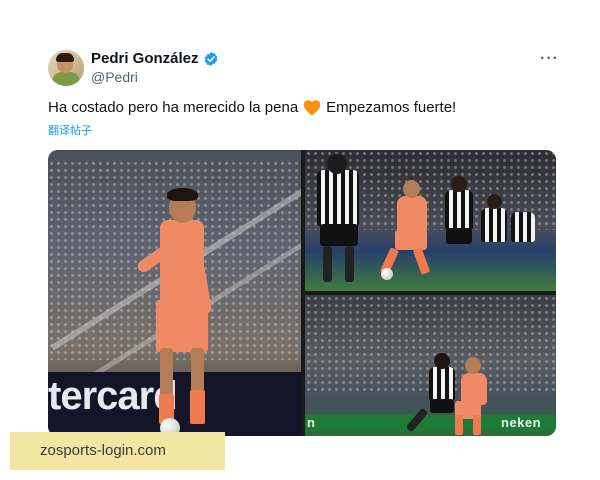 This screenshot has width=600, height=480. I want to click on author-name-row: Pedri González, so click(155, 58).